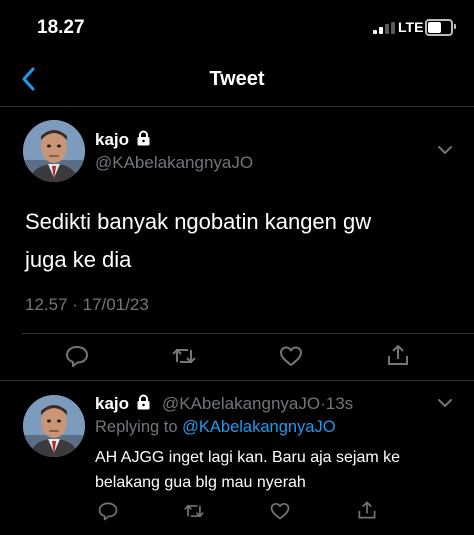  Describe the element at coordinates (237, 356) in the screenshot. I see `tweet-actions` at that location.